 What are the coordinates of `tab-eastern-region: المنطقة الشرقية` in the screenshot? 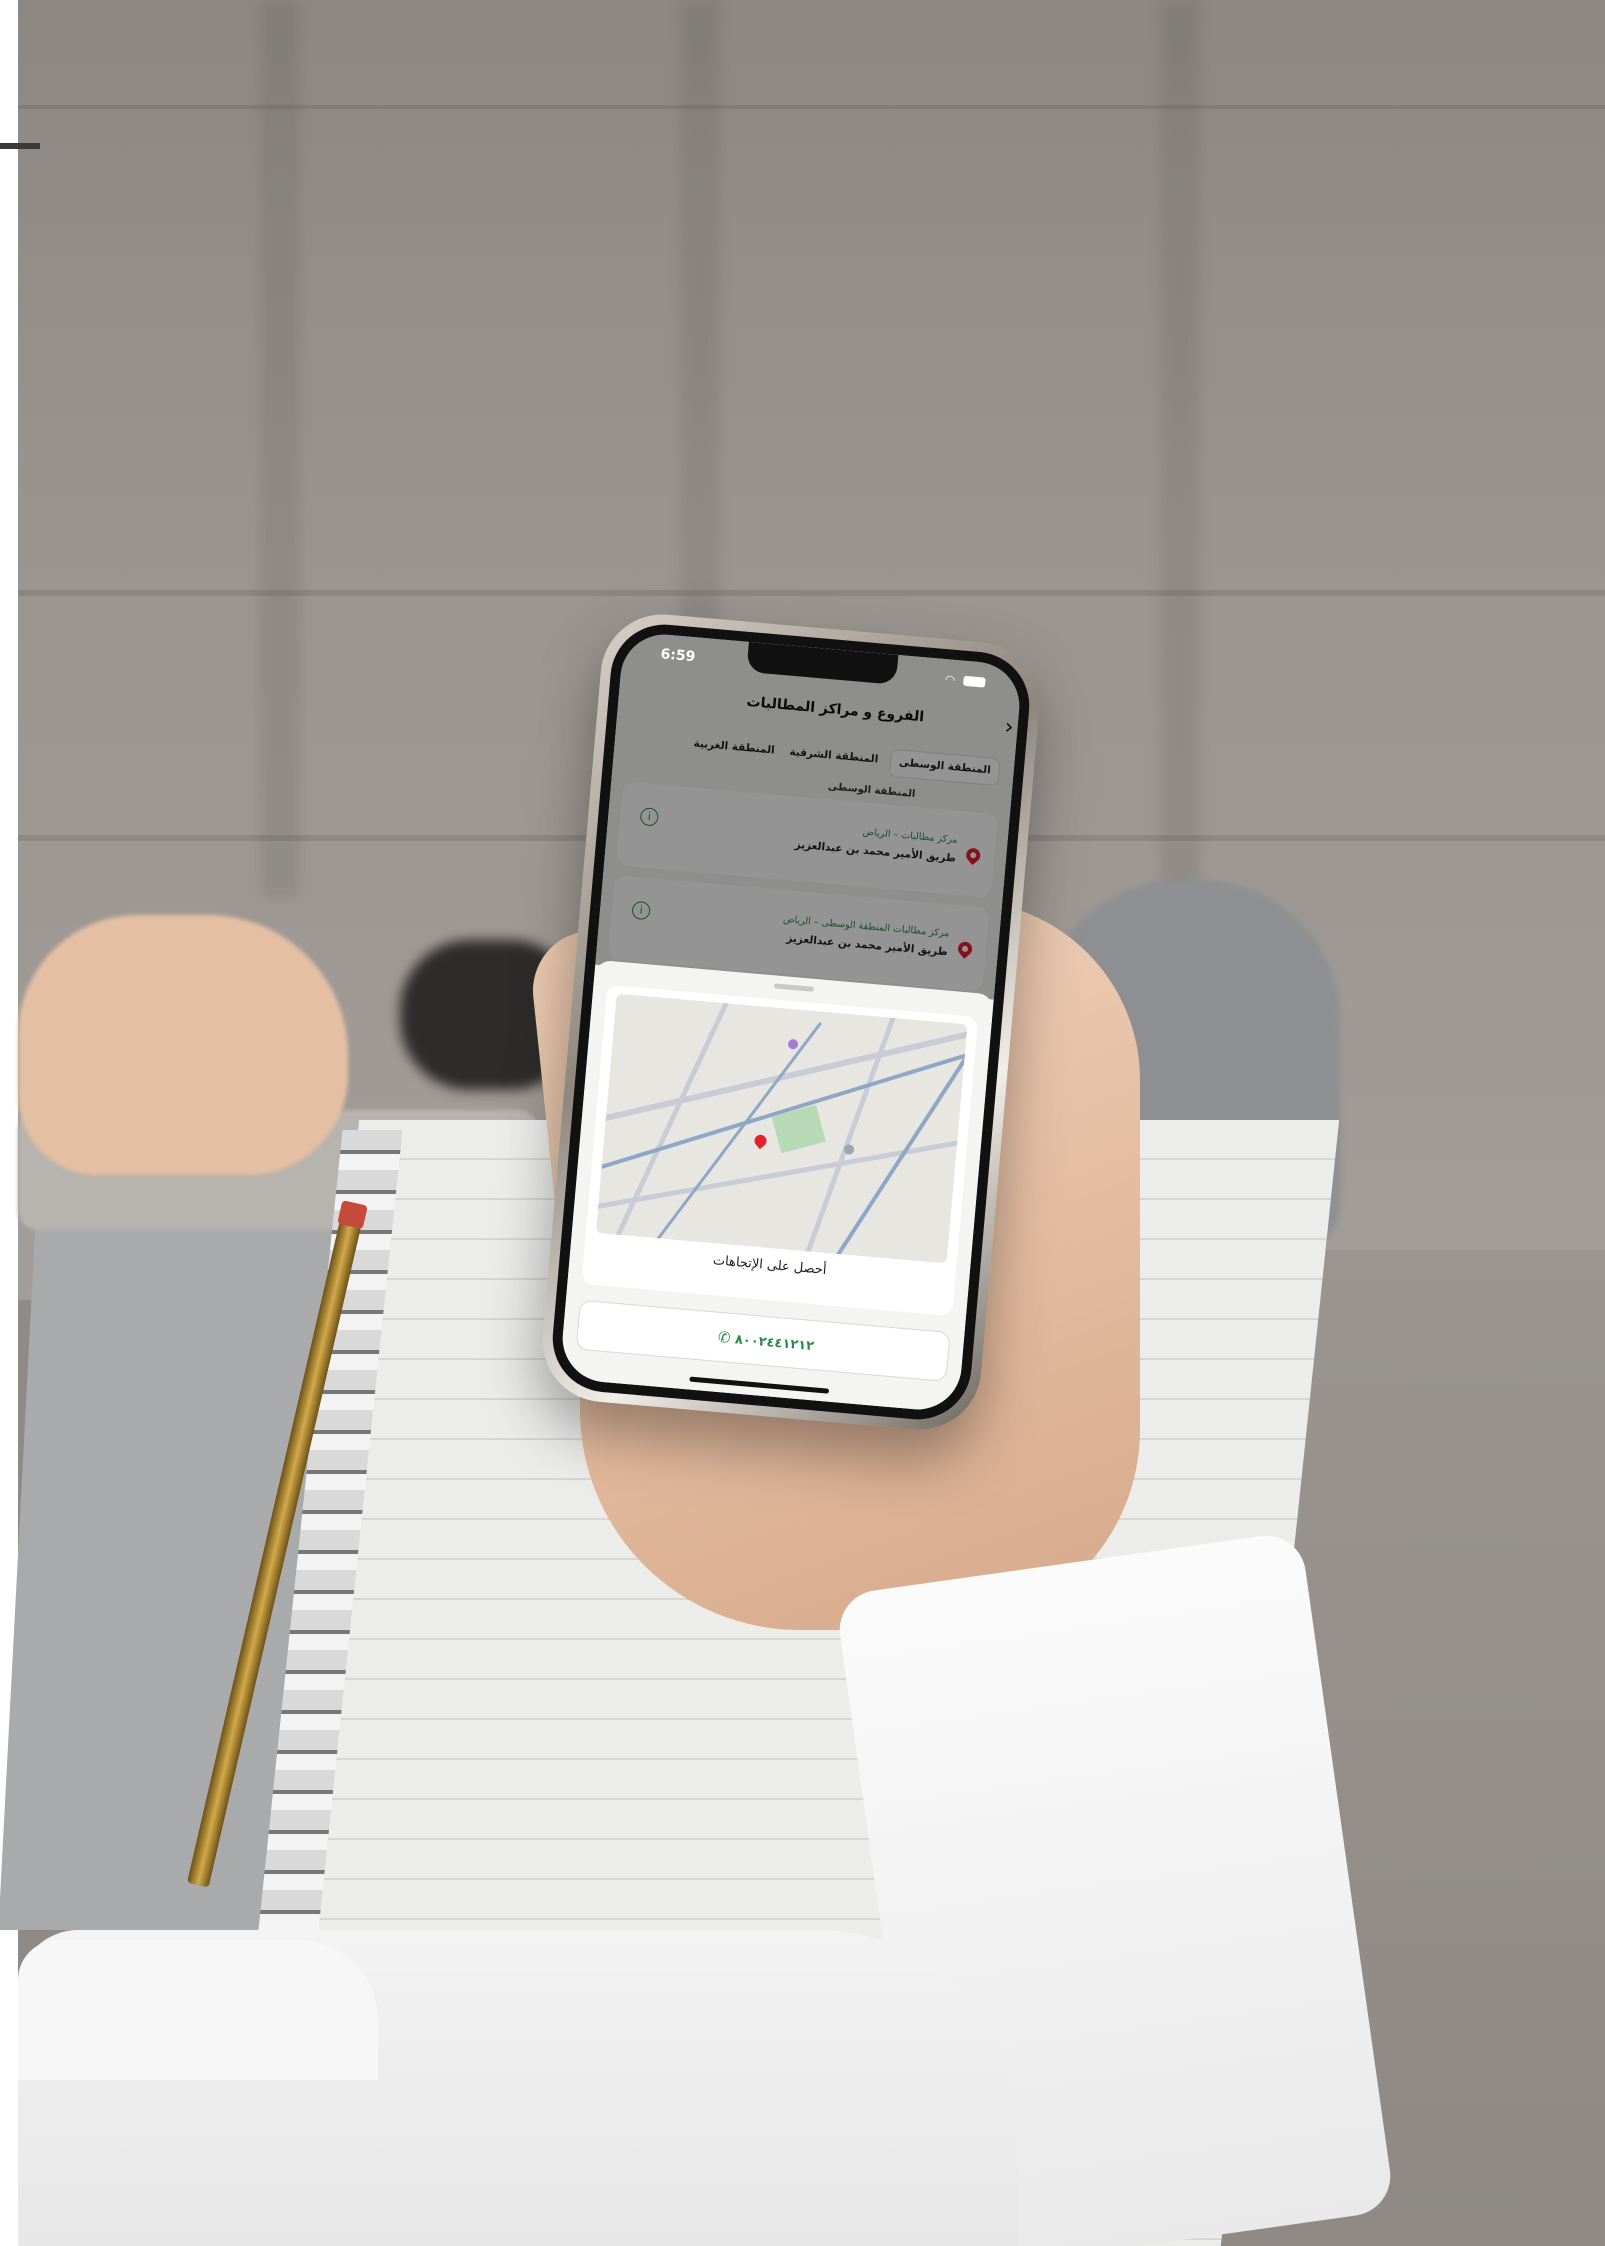 It's located at (833, 757).